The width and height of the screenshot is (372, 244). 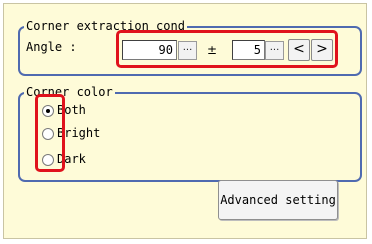 What do you see at coordinates (278, 200) in the screenshot?
I see `advanced-setting-button: Advanced setting` at bounding box center [278, 200].